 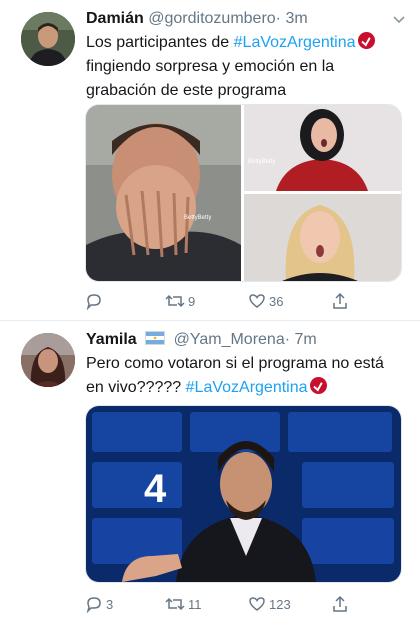 What do you see at coordinates (211, 18) in the screenshot?
I see `user-handle: @gorditozumbero` at bounding box center [211, 18].